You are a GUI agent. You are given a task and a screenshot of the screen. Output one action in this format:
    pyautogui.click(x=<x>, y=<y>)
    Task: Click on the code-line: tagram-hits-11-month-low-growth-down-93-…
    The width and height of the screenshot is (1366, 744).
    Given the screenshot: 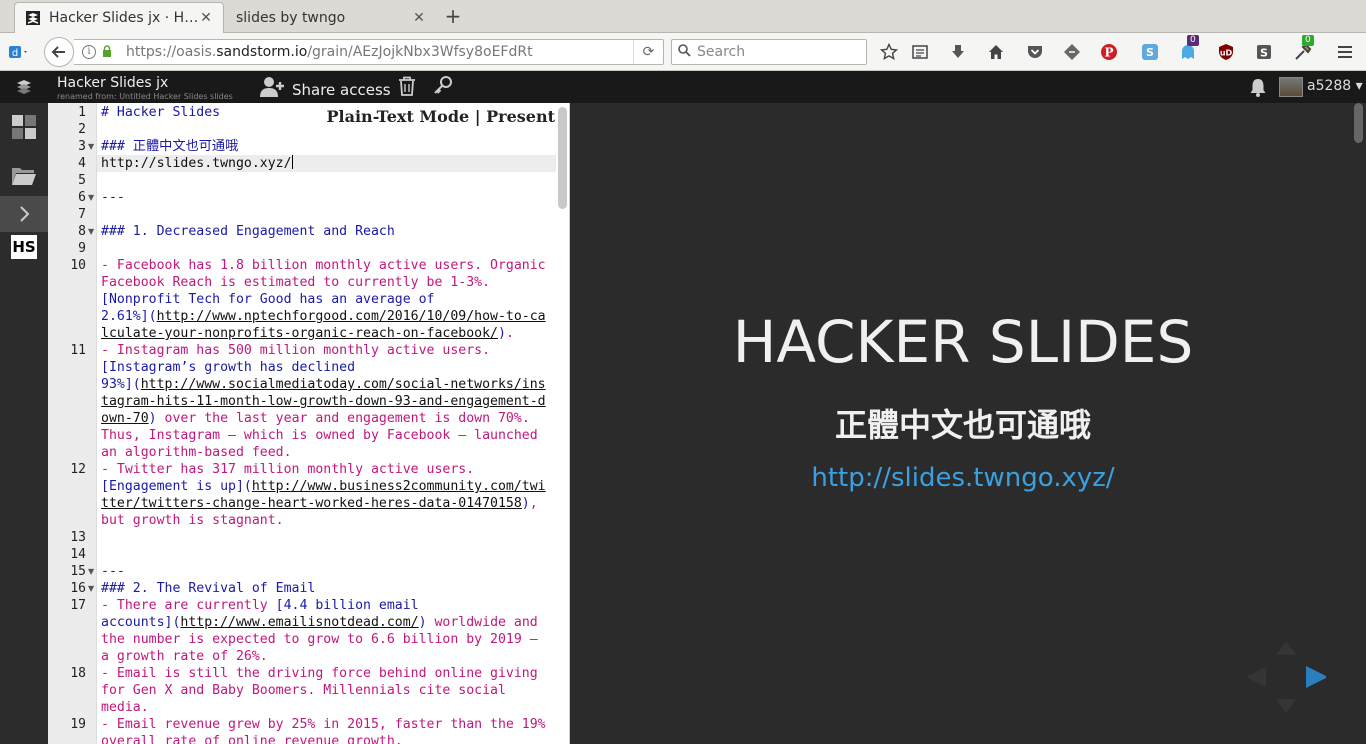 What is the action you would take?
    pyautogui.click(x=328, y=401)
    